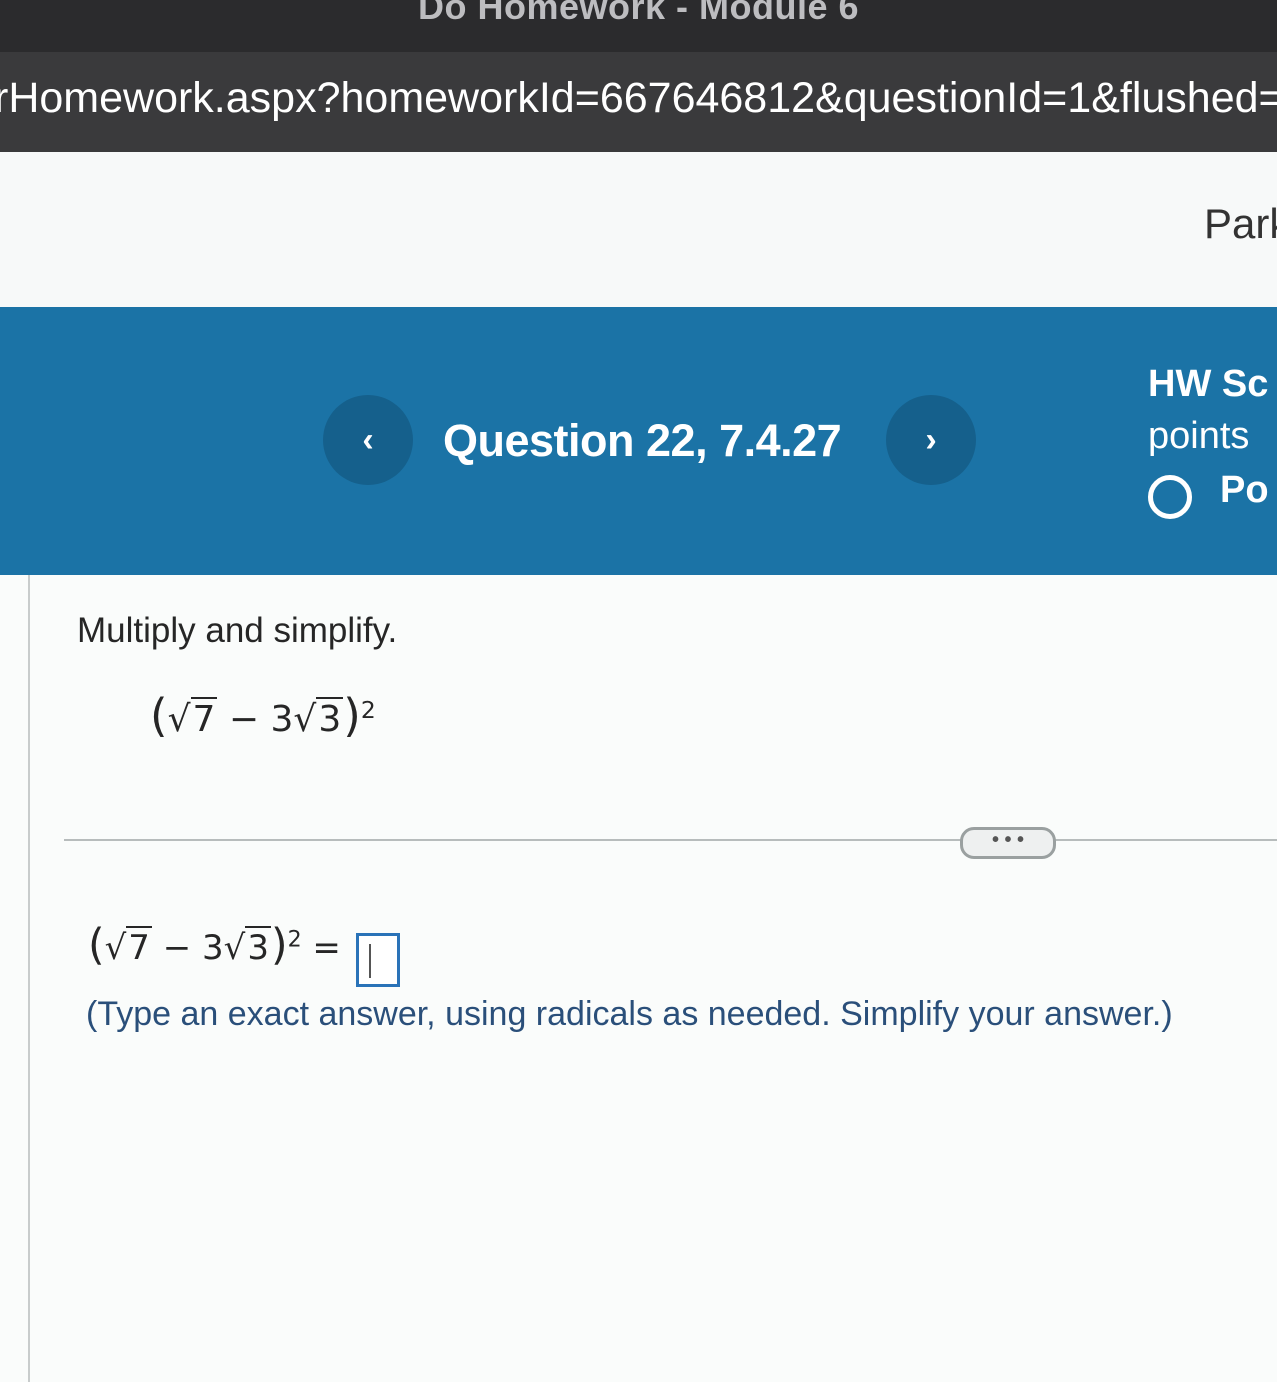 The image size is (1277, 1382). What do you see at coordinates (1170, 497) in the screenshot?
I see `circle-status-icon` at bounding box center [1170, 497].